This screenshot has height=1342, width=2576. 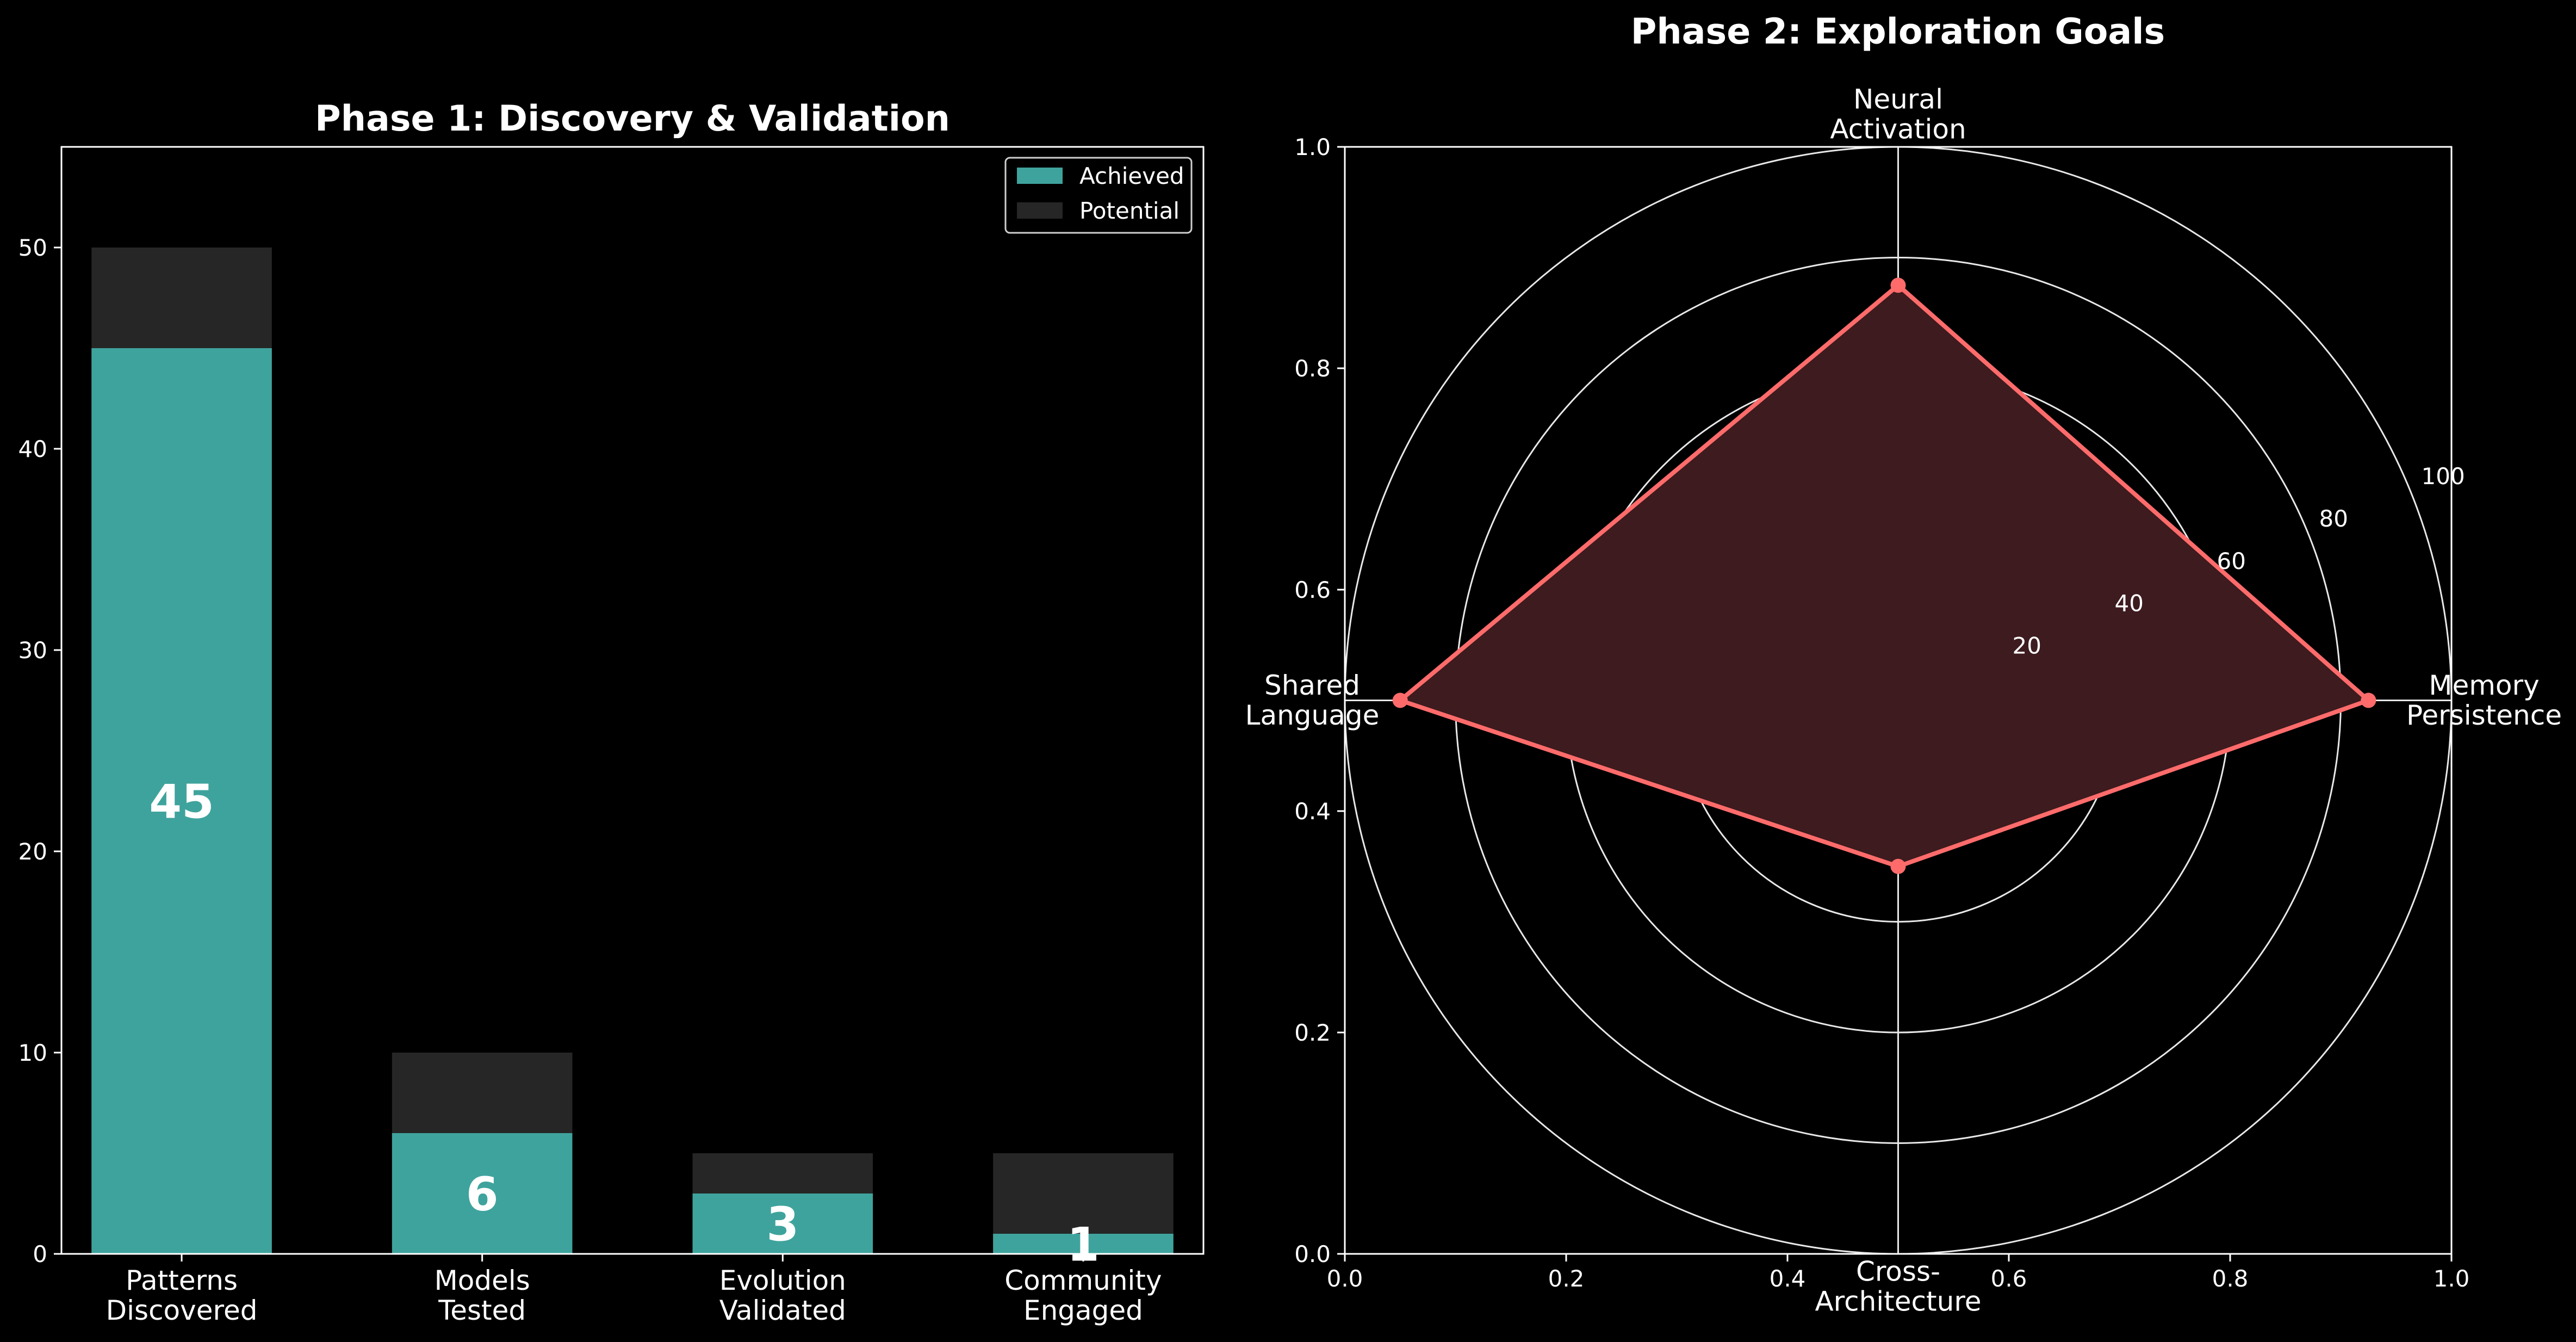 I want to click on cart-y-tick-label: 1.0, so click(x=1313, y=147).